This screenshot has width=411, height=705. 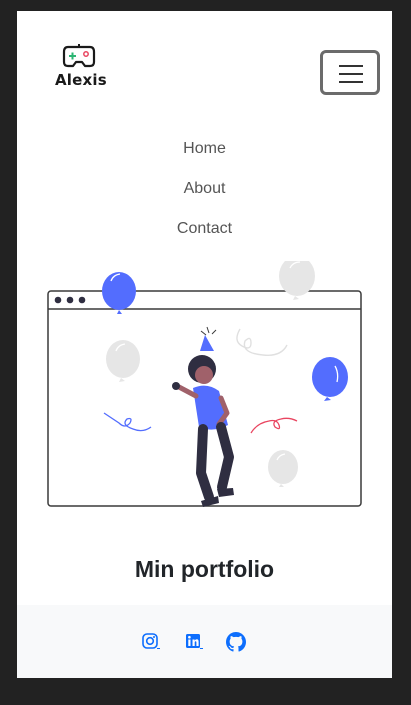 What do you see at coordinates (204, 61) in the screenshot?
I see `navbar: Alexis` at bounding box center [204, 61].